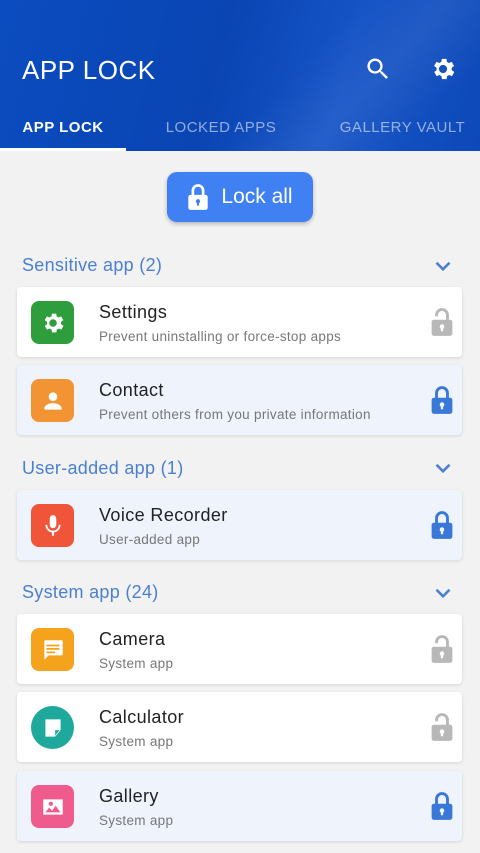 The height and width of the screenshot is (853, 480). What do you see at coordinates (63, 149) in the screenshot?
I see `tab-indicator` at bounding box center [63, 149].